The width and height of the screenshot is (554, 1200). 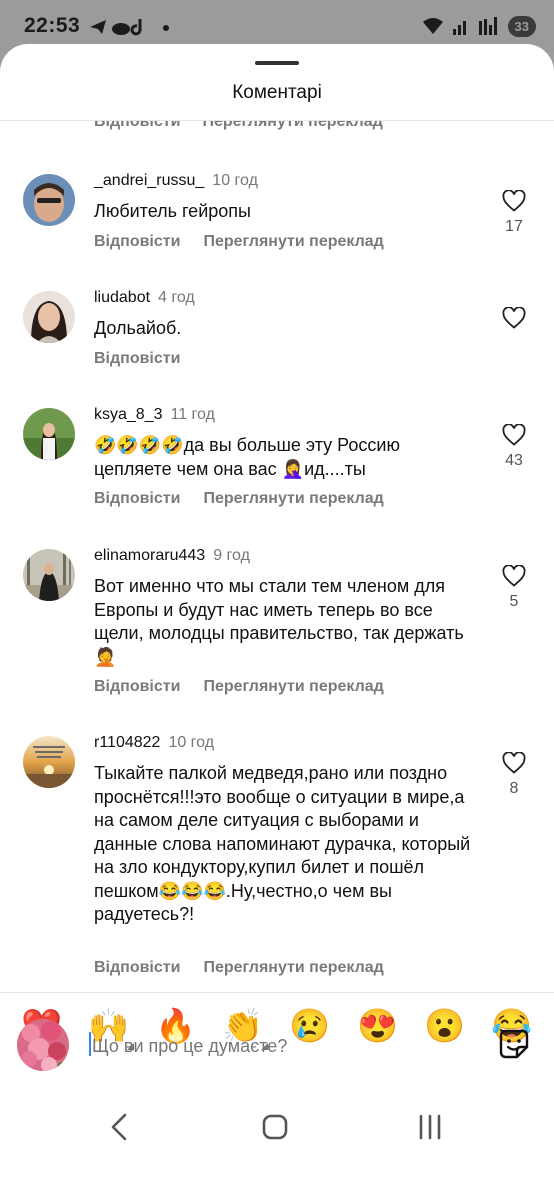 I want to click on comment-meta: ksya_8_3 11 год, so click(x=154, y=415).